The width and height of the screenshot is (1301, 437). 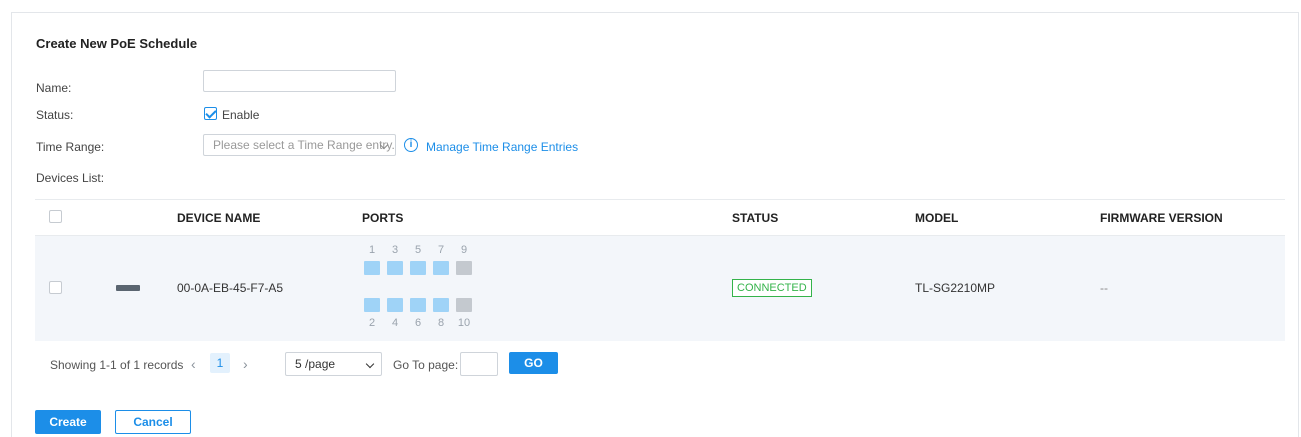 What do you see at coordinates (395, 323) in the screenshot?
I see `port-number: 4` at bounding box center [395, 323].